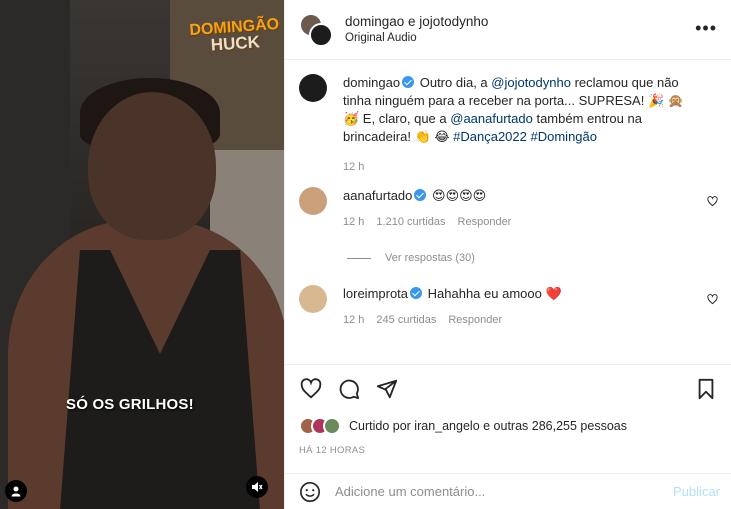 The height and width of the screenshot is (509, 731). What do you see at coordinates (706, 28) in the screenshot?
I see `more-options-icon: •••` at bounding box center [706, 28].